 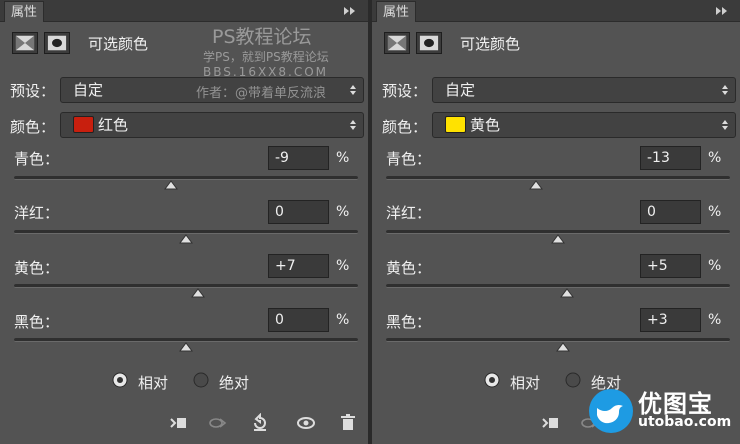 I want to click on logo-url: utobao.com, so click(x=685, y=422).